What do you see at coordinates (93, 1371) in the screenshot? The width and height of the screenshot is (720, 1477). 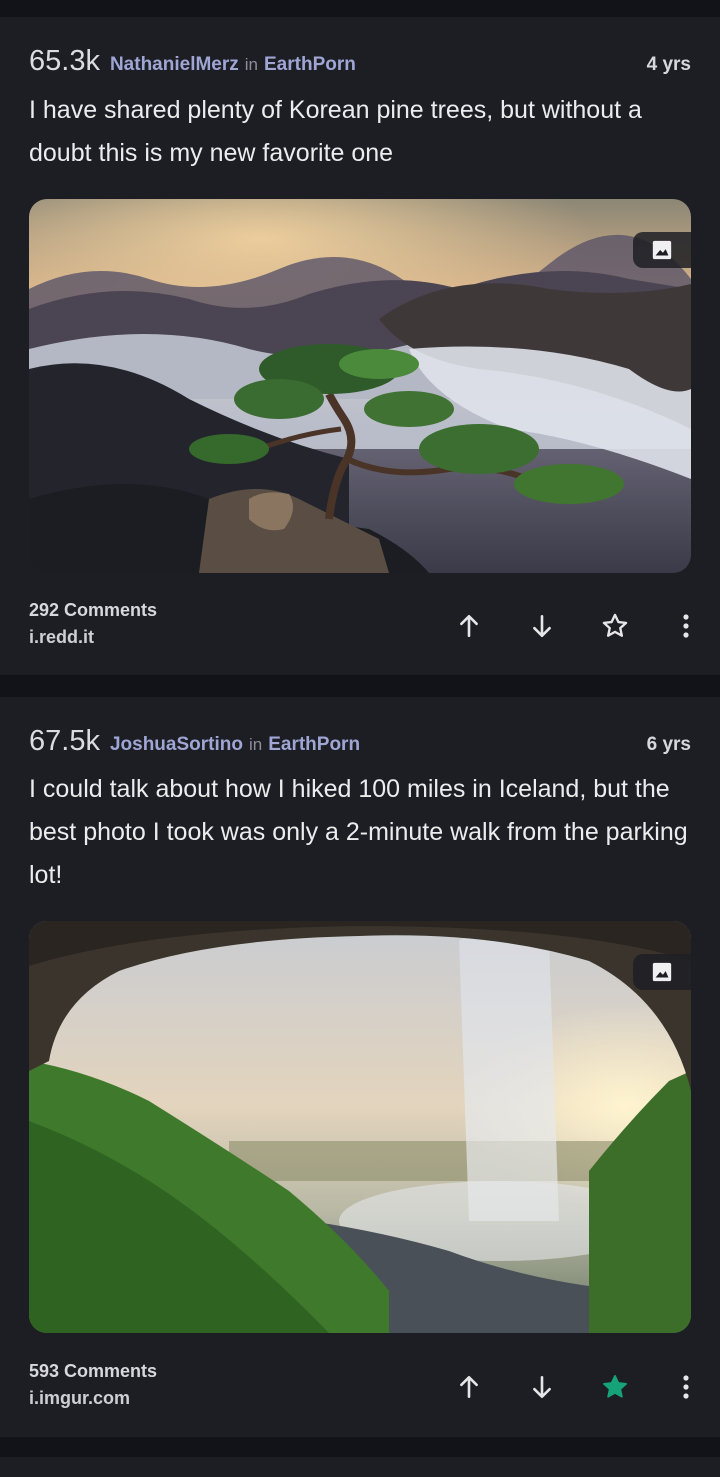 I see `comments-count: 593 Comments` at bounding box center [93, 1371].